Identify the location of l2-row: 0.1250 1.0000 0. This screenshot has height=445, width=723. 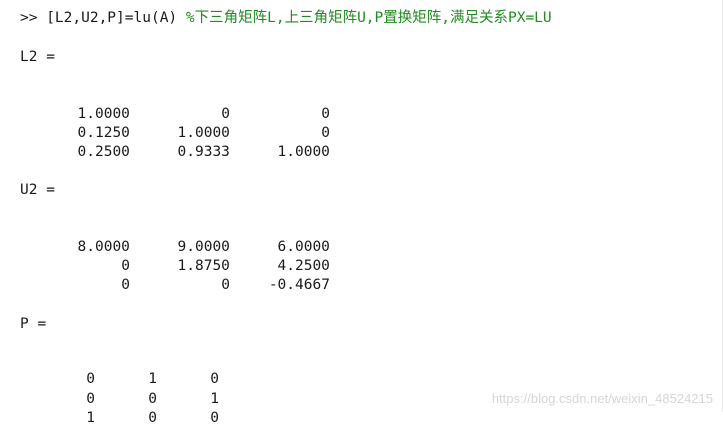
(175, 123).